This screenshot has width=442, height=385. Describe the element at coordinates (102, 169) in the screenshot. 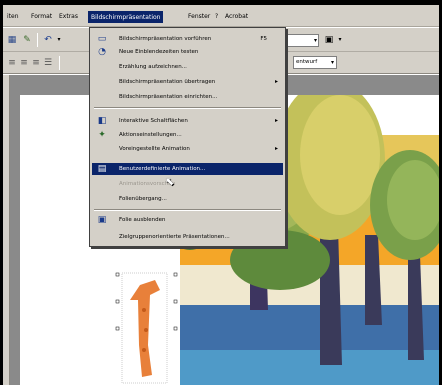

I see `animation-icon: ▤` at that location.